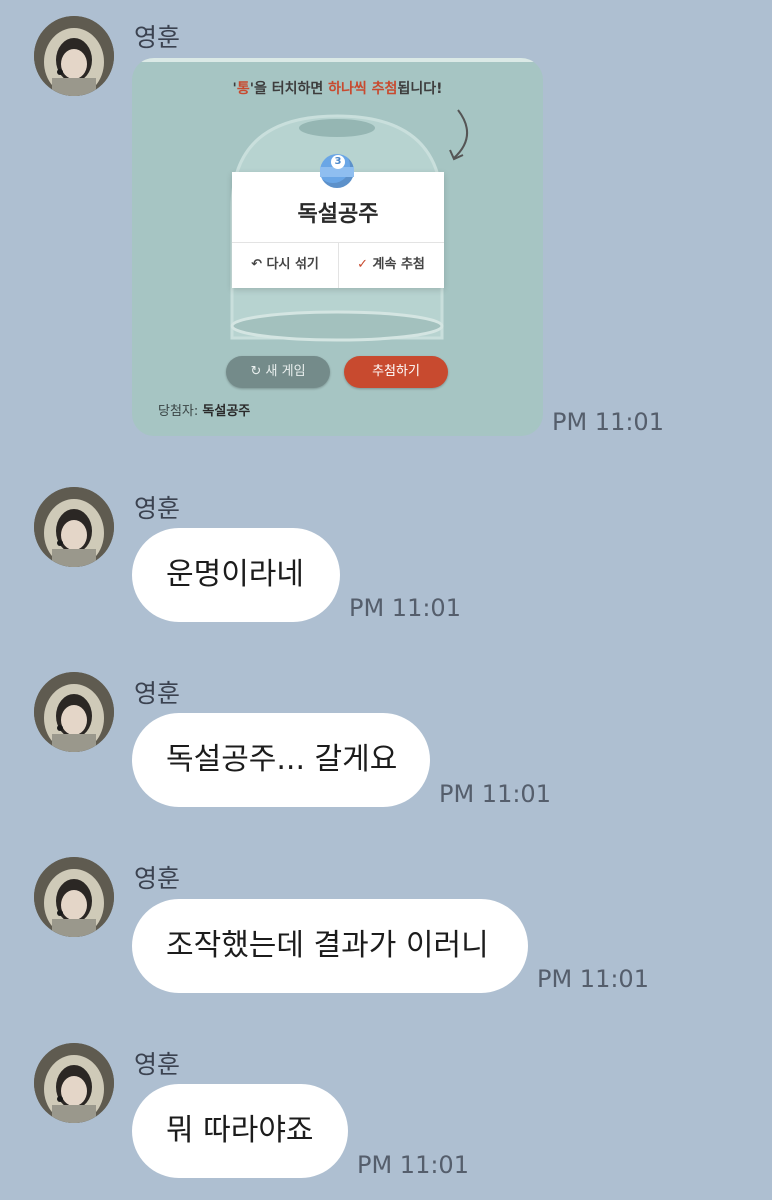 This screenshot has width=772, height=1200. I want to click on message-bubble: 조작했는데 결과가 이러니, so click(330, 946).